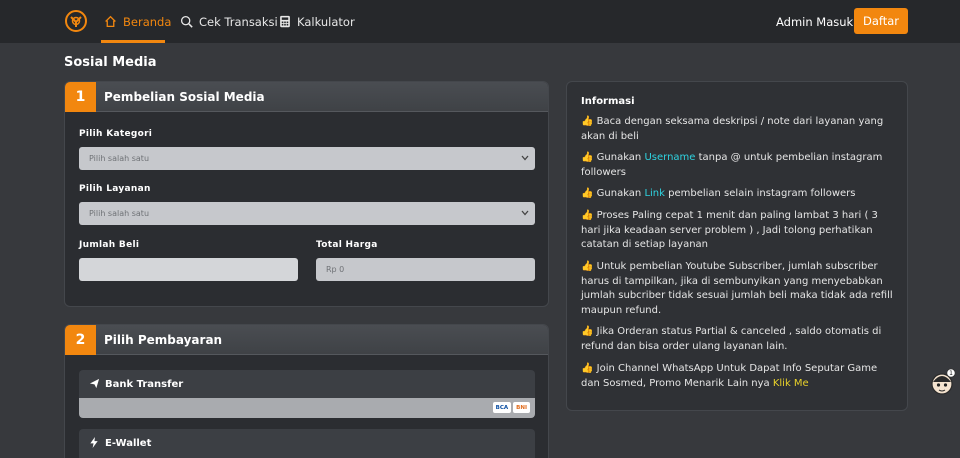 This screenshot has height=458, width=960. Describe the element at coordinates (110, 62) in the screenshot. I see `page-title: Sosial Media` at that location.